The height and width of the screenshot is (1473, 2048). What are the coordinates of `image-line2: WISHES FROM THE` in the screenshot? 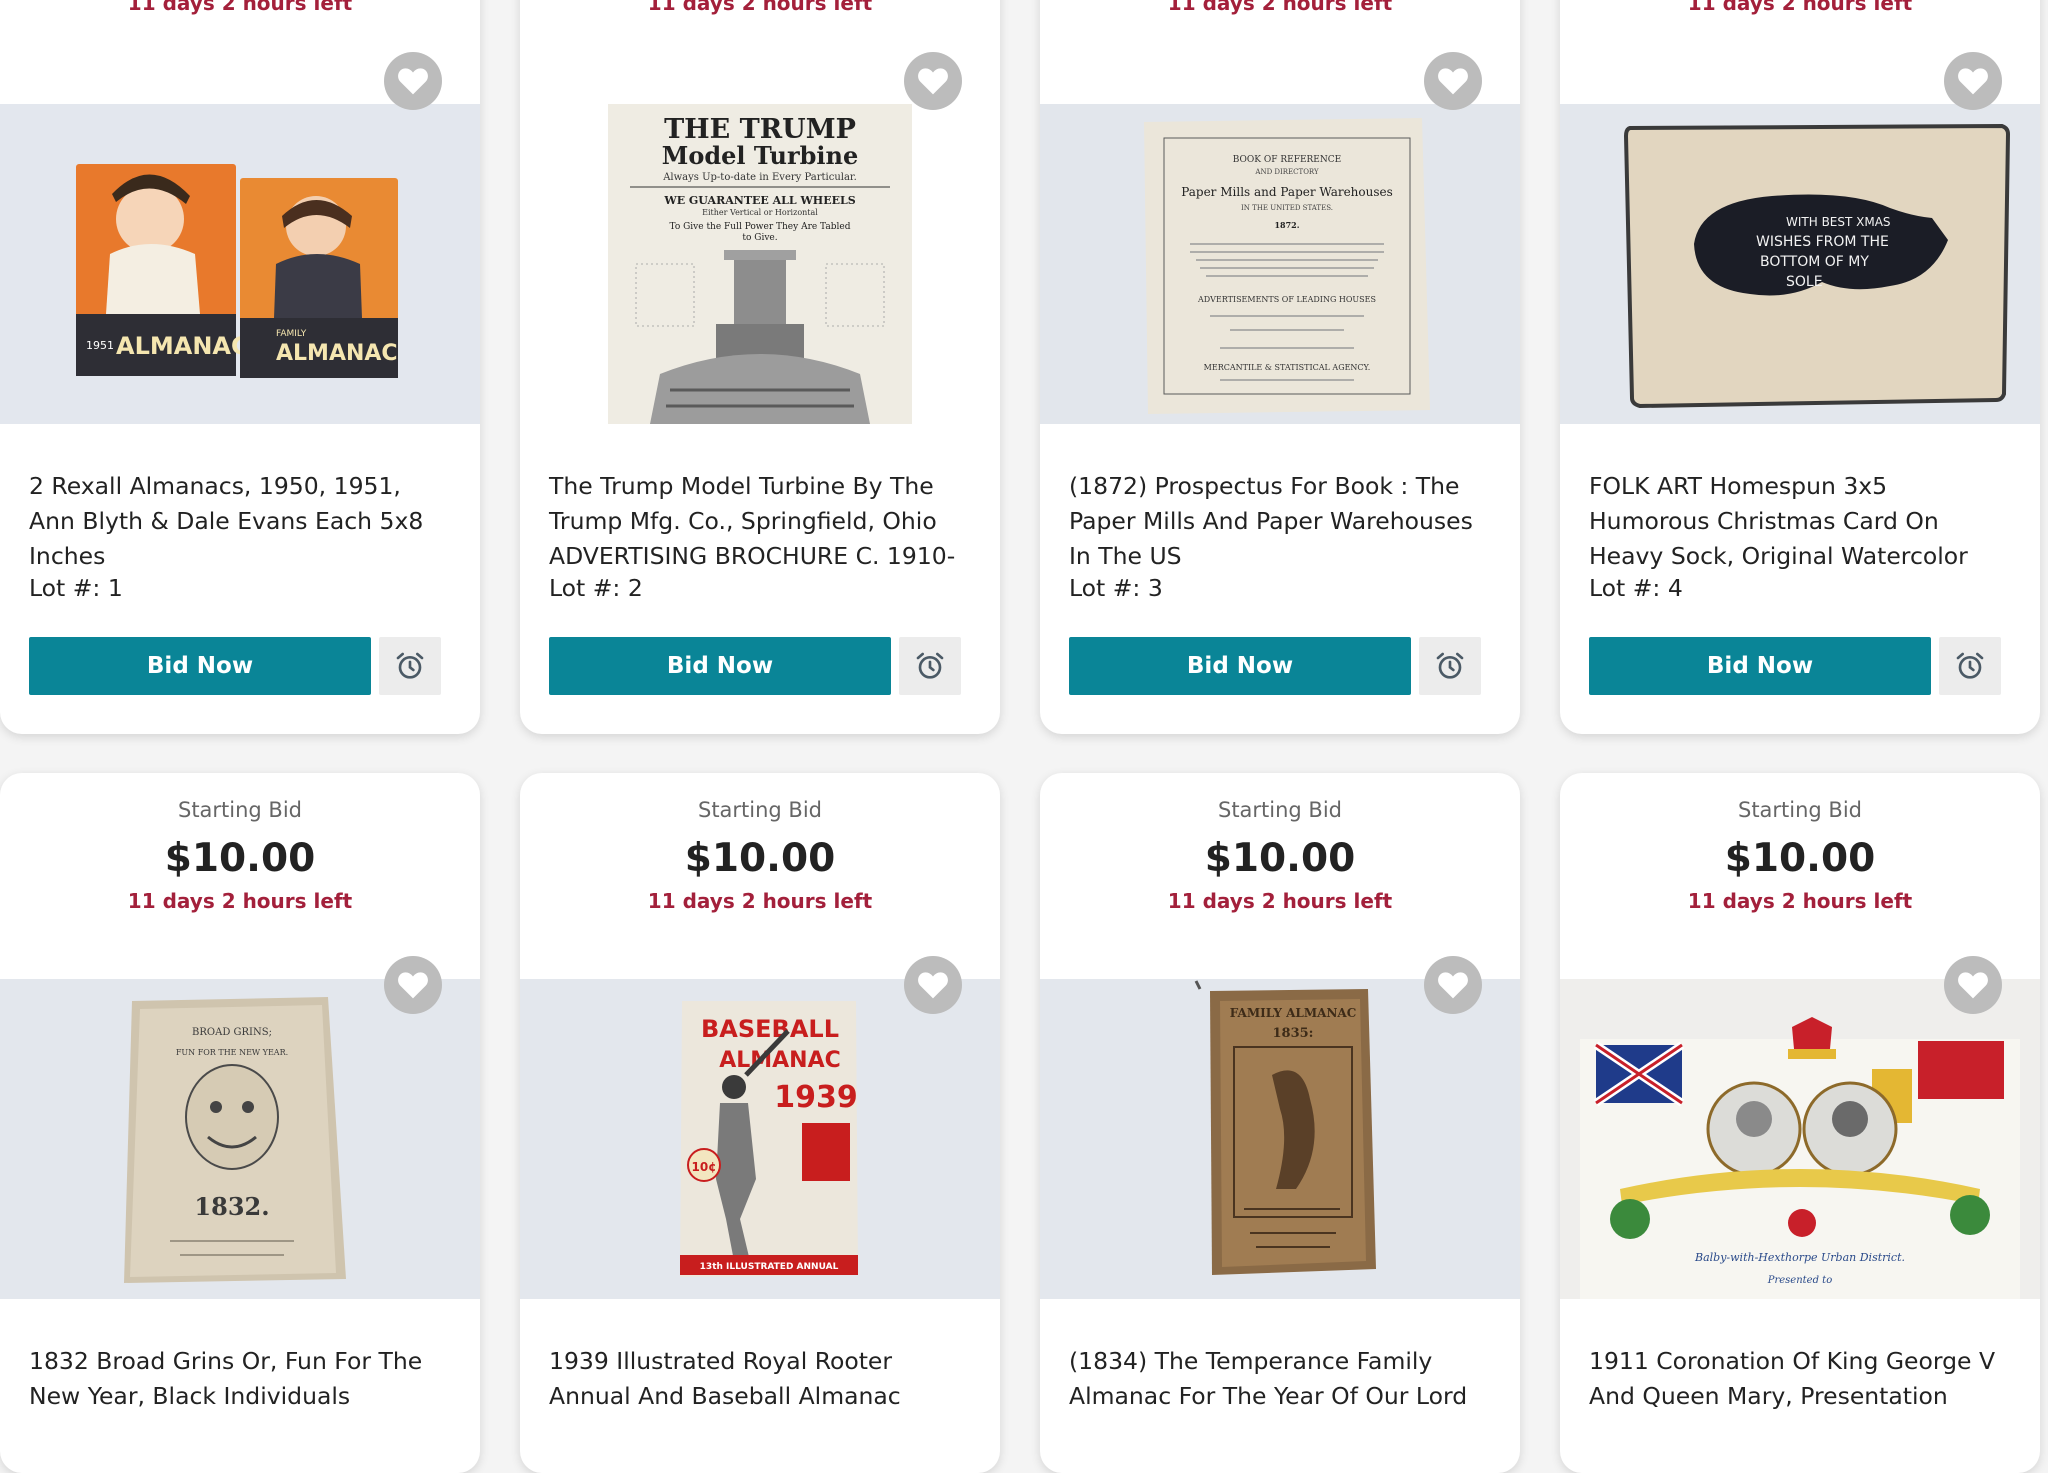 It's located at (1822, 242).